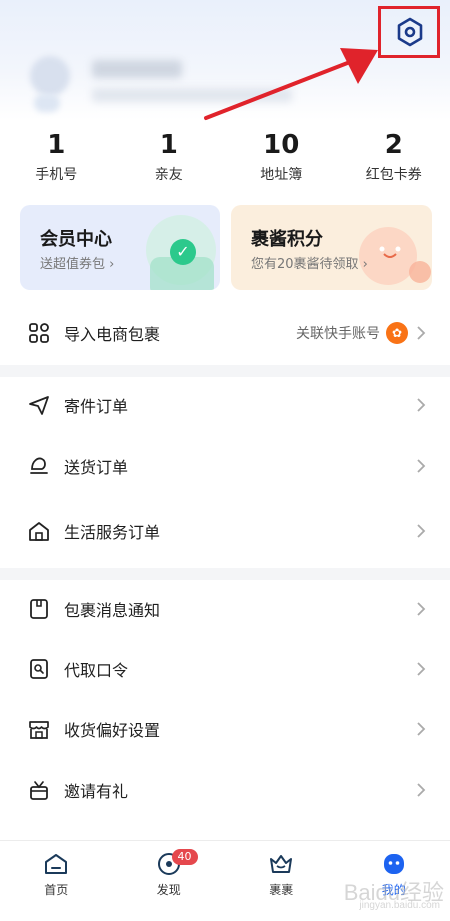  Describe the element at coordinates (96, 669) in the screenshot. I see `settings-row-label: 代取口令` at that location.